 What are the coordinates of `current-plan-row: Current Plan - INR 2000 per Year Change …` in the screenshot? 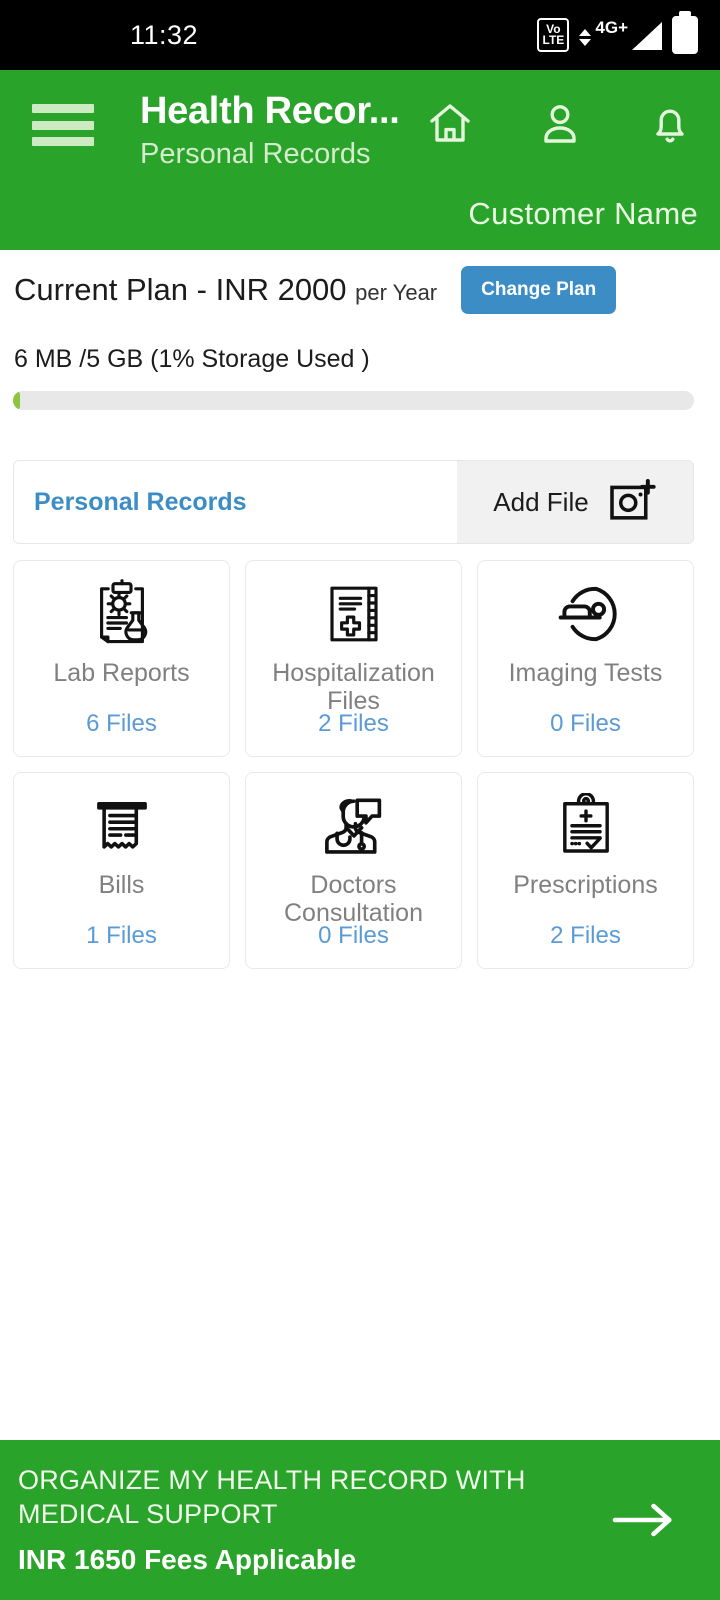 It's located at (360, 290).